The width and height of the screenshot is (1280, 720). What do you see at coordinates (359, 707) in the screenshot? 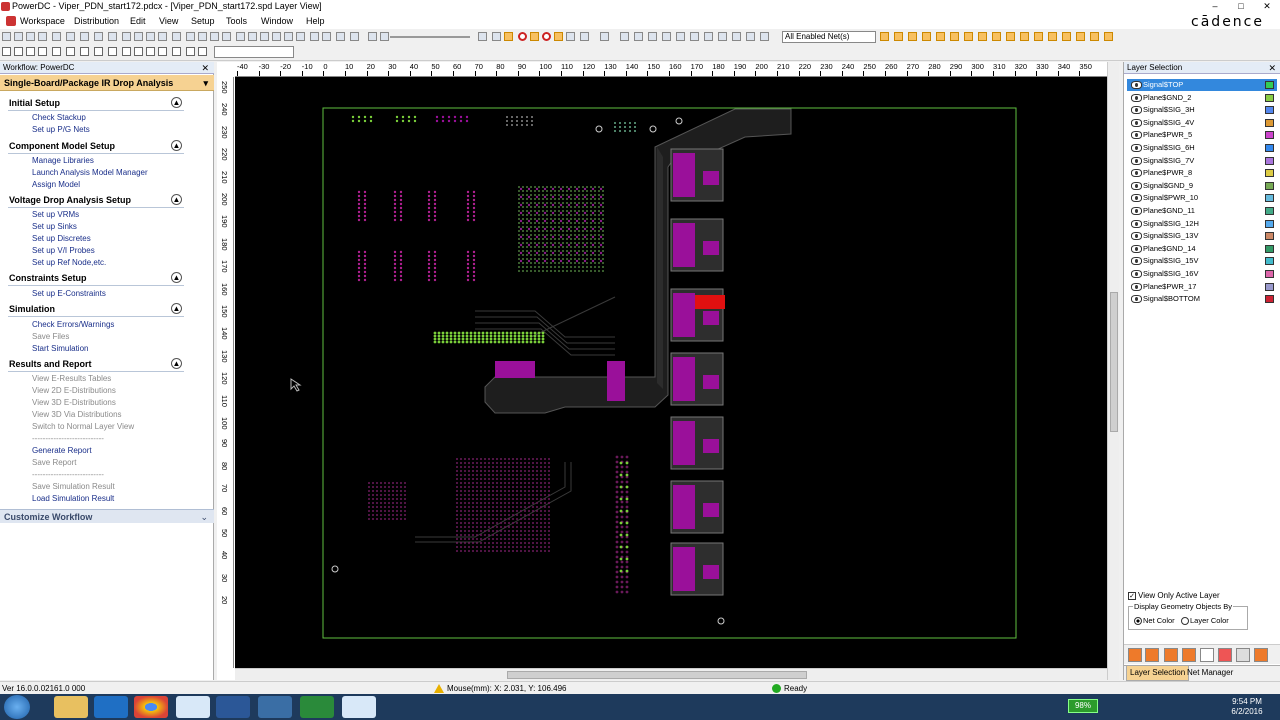
I see `powerdc-icon` at bounding box center [359, 707].